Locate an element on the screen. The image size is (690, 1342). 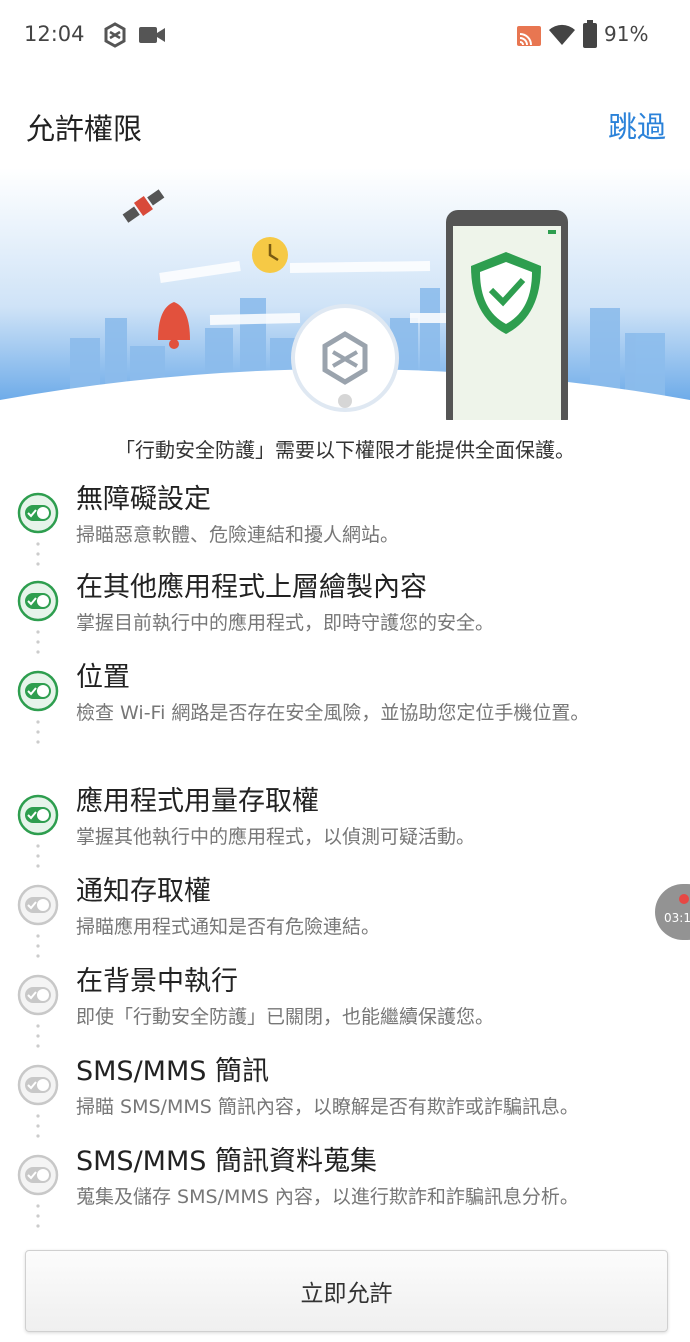
permission-title: SMS/MMS 簡訊 is located at coordinates (172, 1071).